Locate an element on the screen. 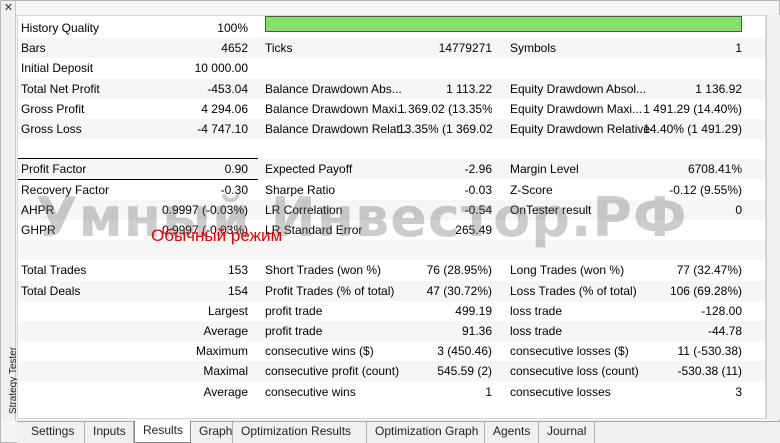  total-deals-value: 47 (30.72%) is located at coordinates (459, 290).